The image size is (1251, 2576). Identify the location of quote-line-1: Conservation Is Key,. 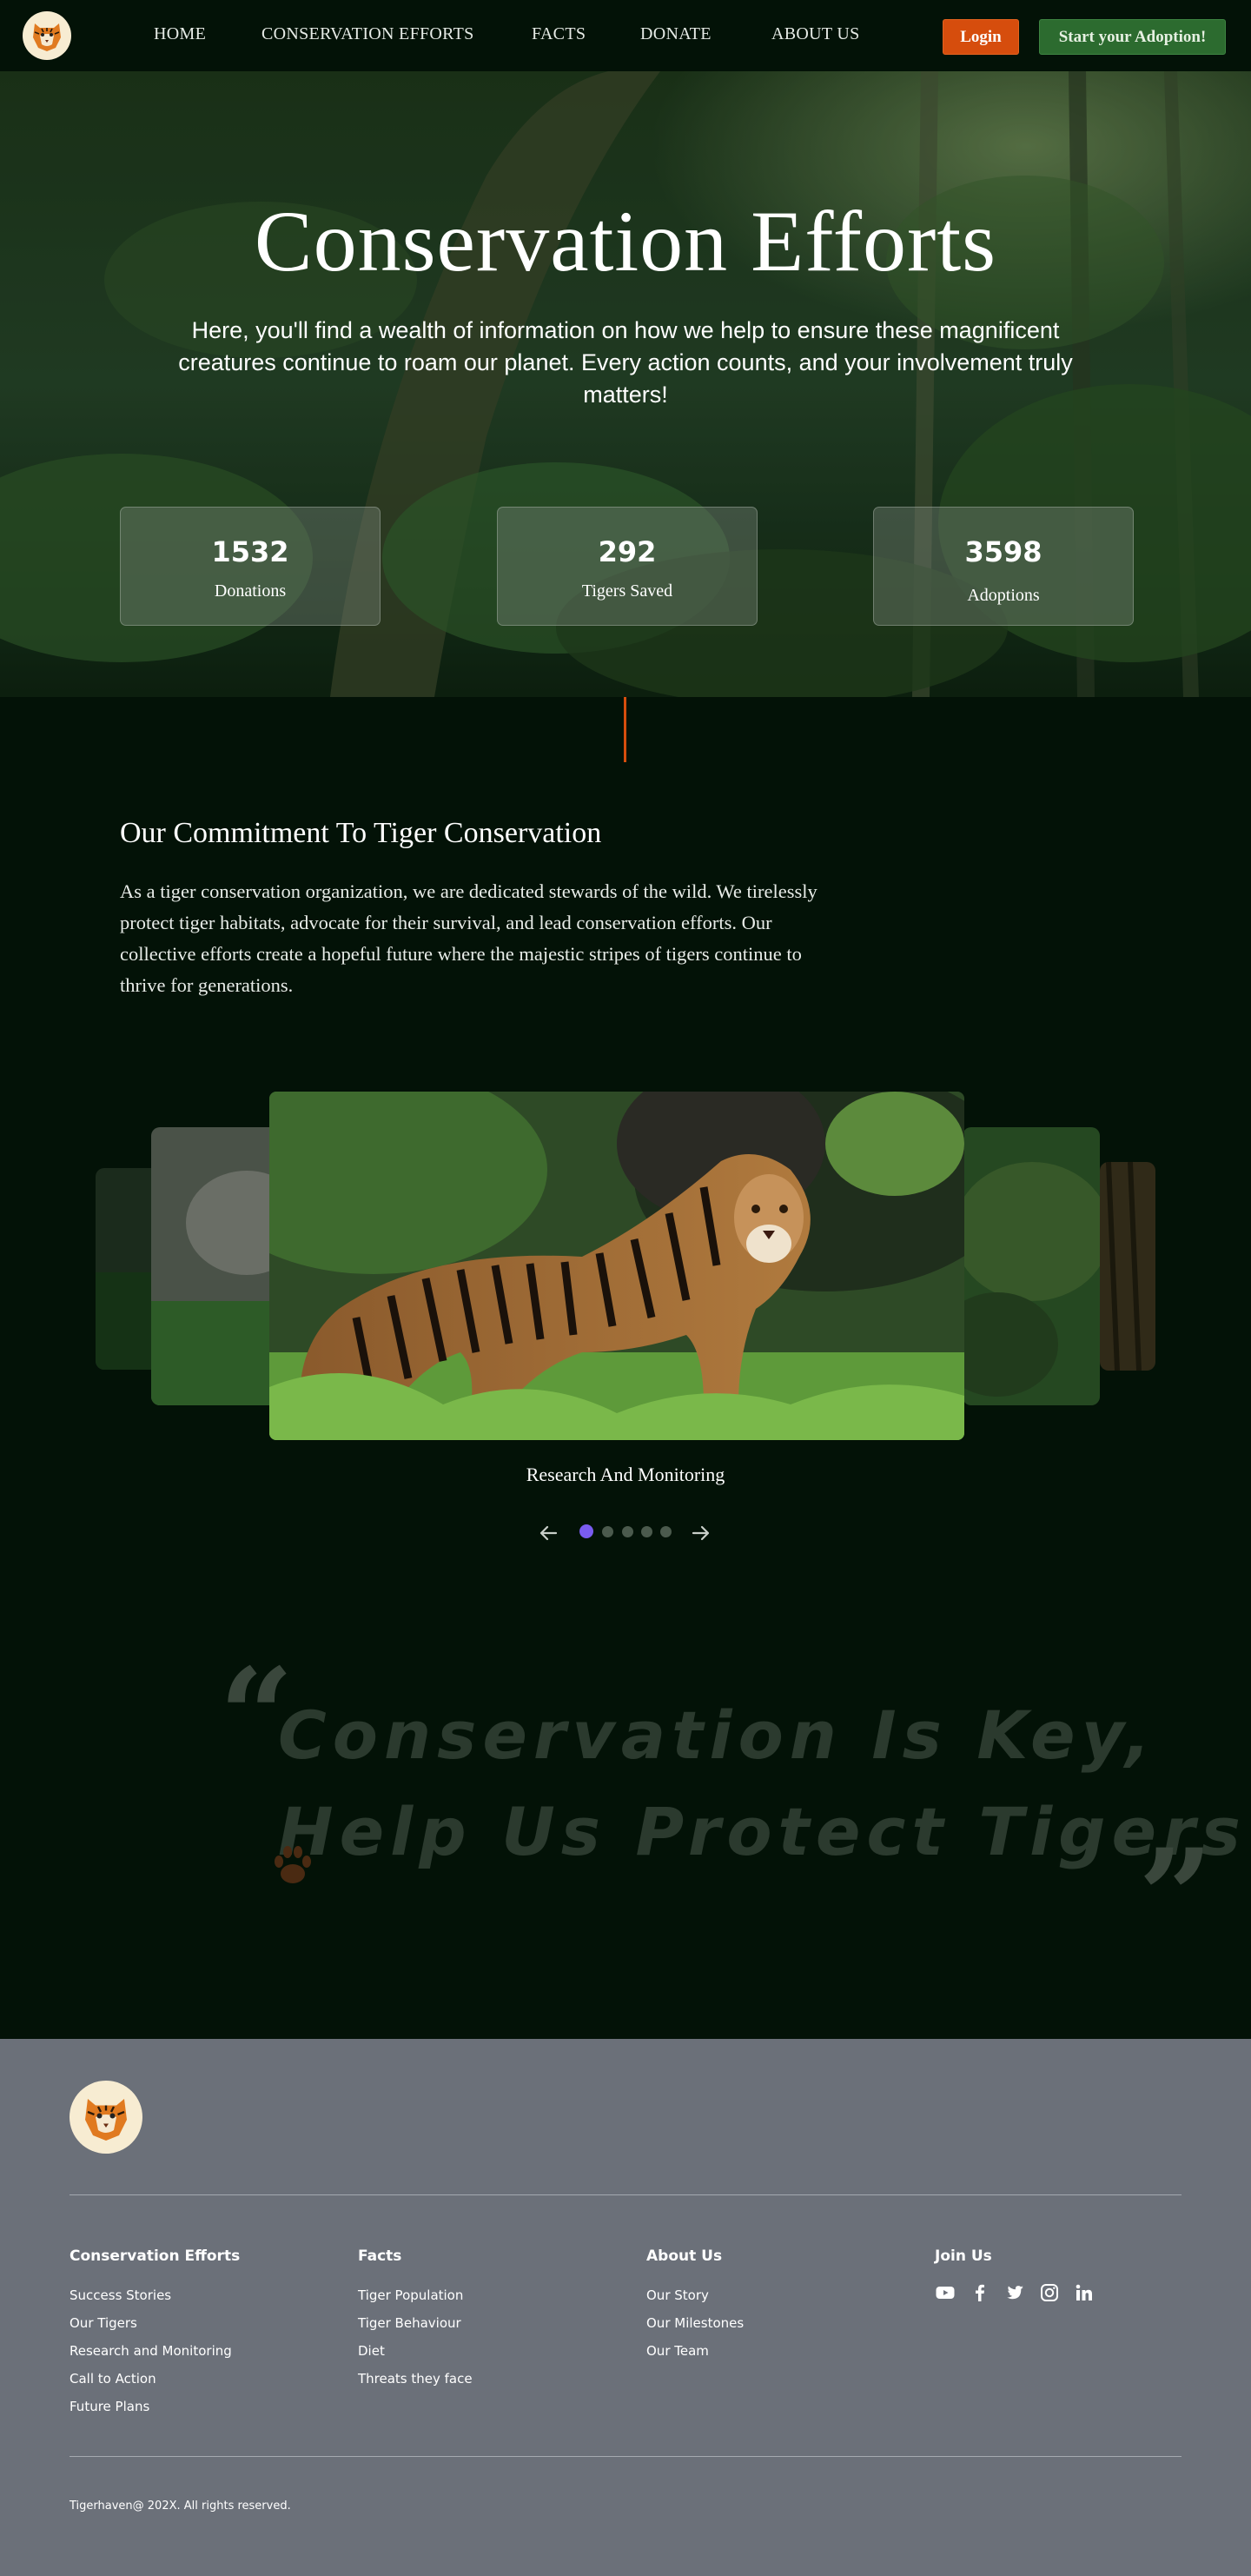
(717, 1735).